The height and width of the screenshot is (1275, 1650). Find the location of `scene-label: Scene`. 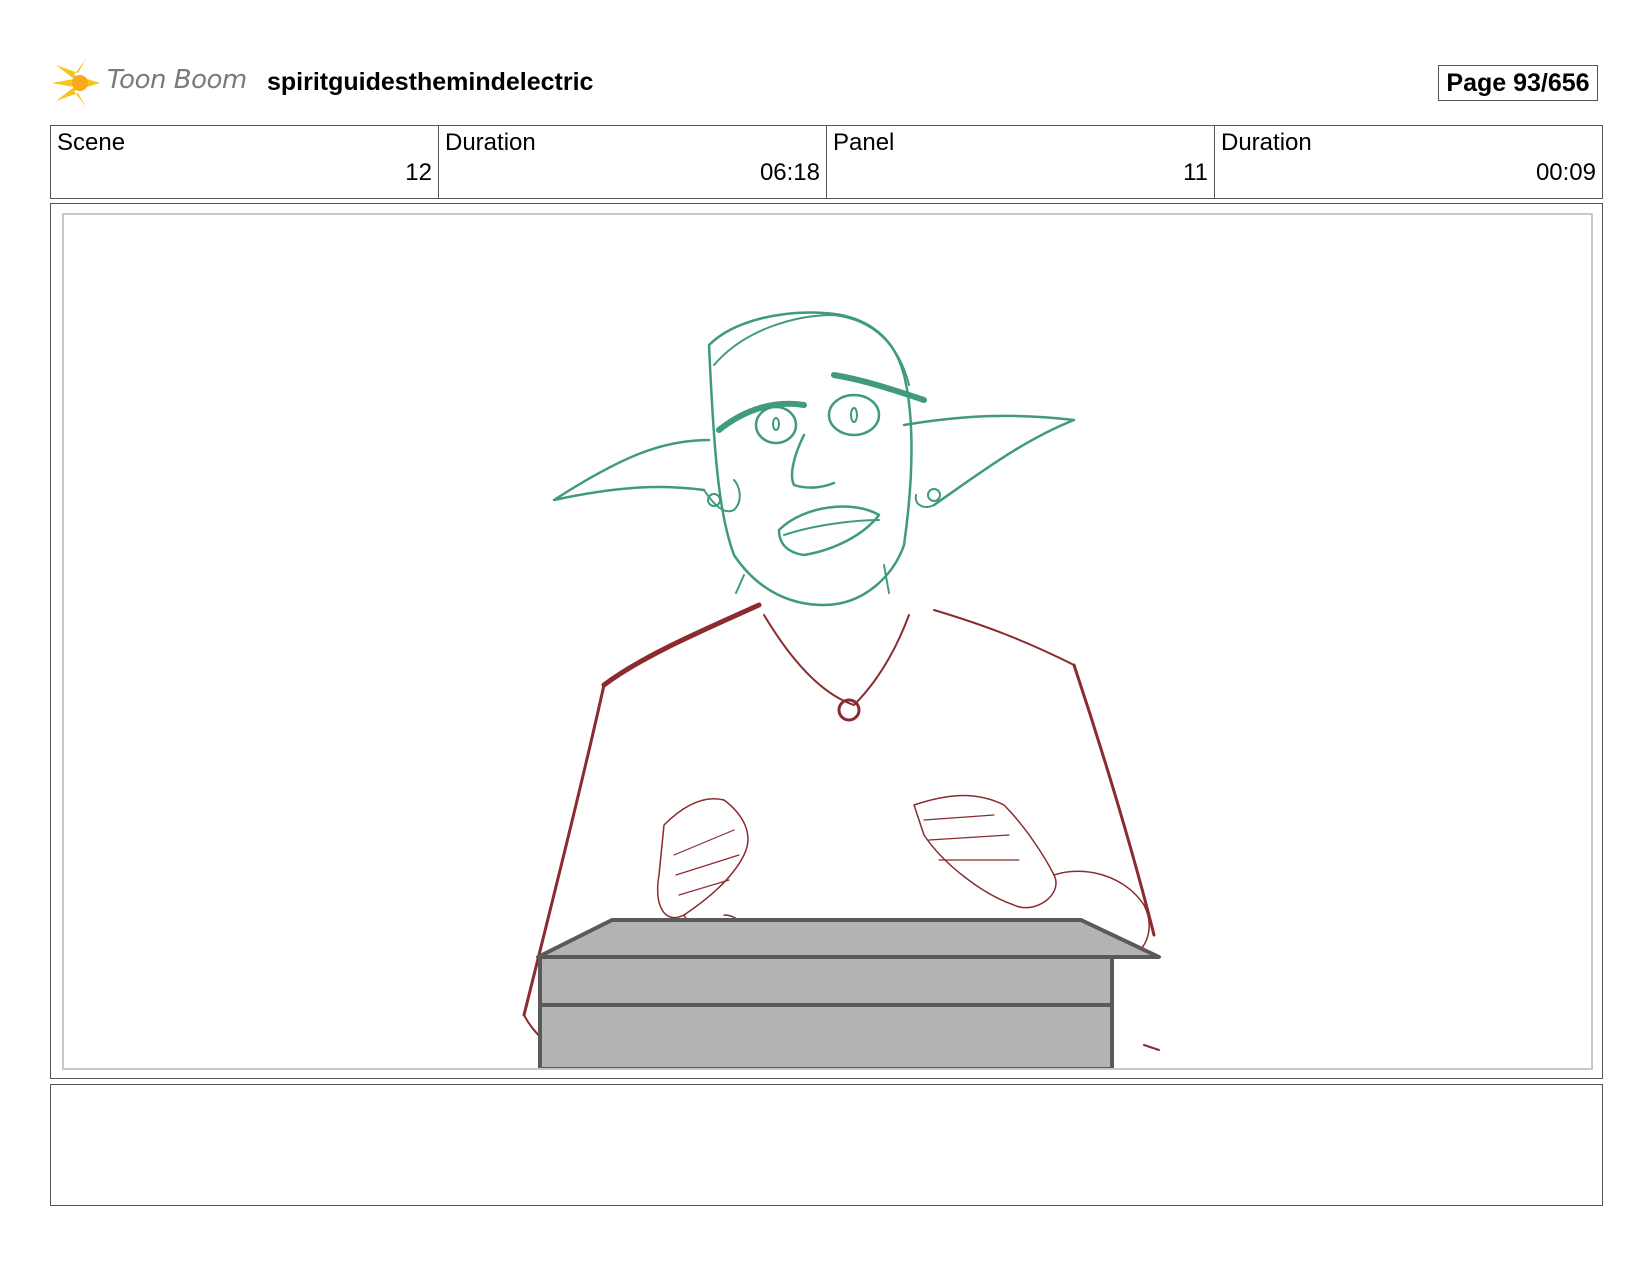

scene-label: Scene is located at coordinates (91, 142).